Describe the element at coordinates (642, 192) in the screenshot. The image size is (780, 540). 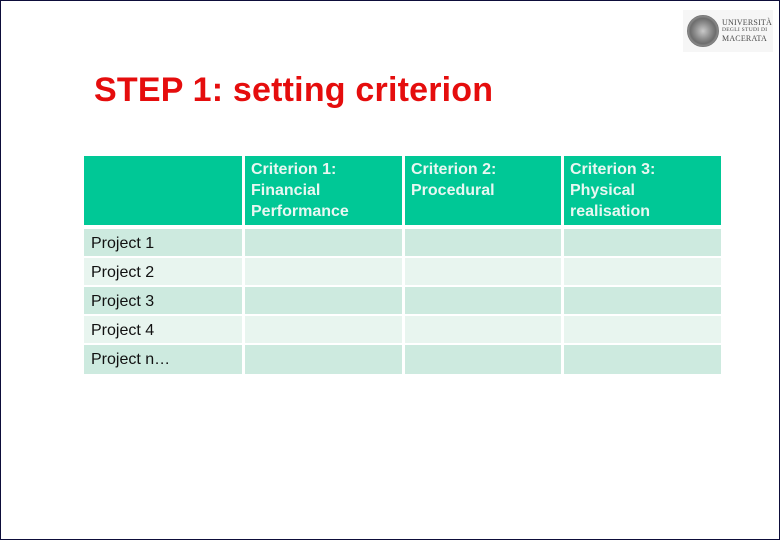
I see `header-criterion-3: Criterion 3: Physical realisation` at that location.